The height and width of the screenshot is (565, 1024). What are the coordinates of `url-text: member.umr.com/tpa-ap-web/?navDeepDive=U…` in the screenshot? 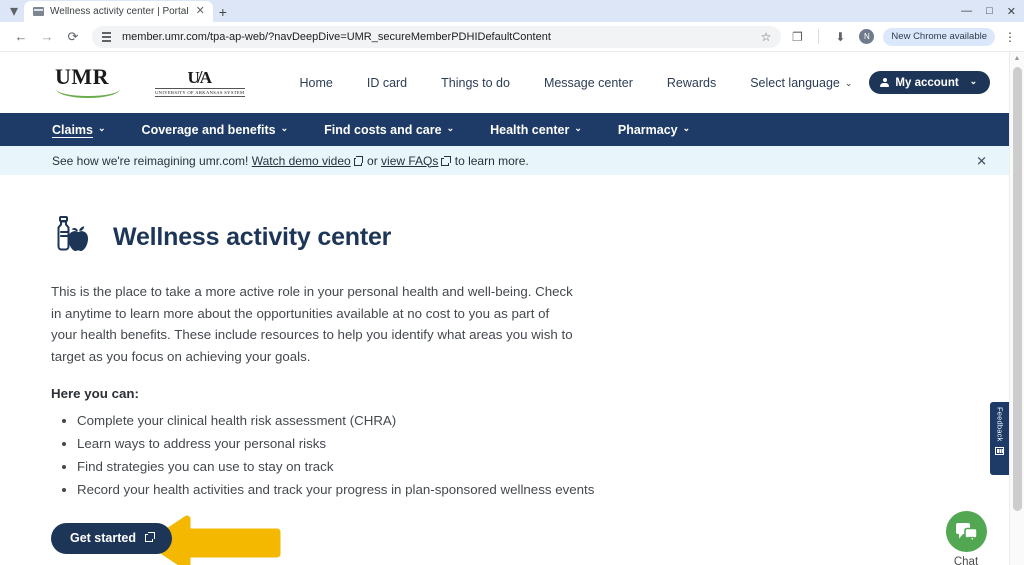 It's located at (336, 36).